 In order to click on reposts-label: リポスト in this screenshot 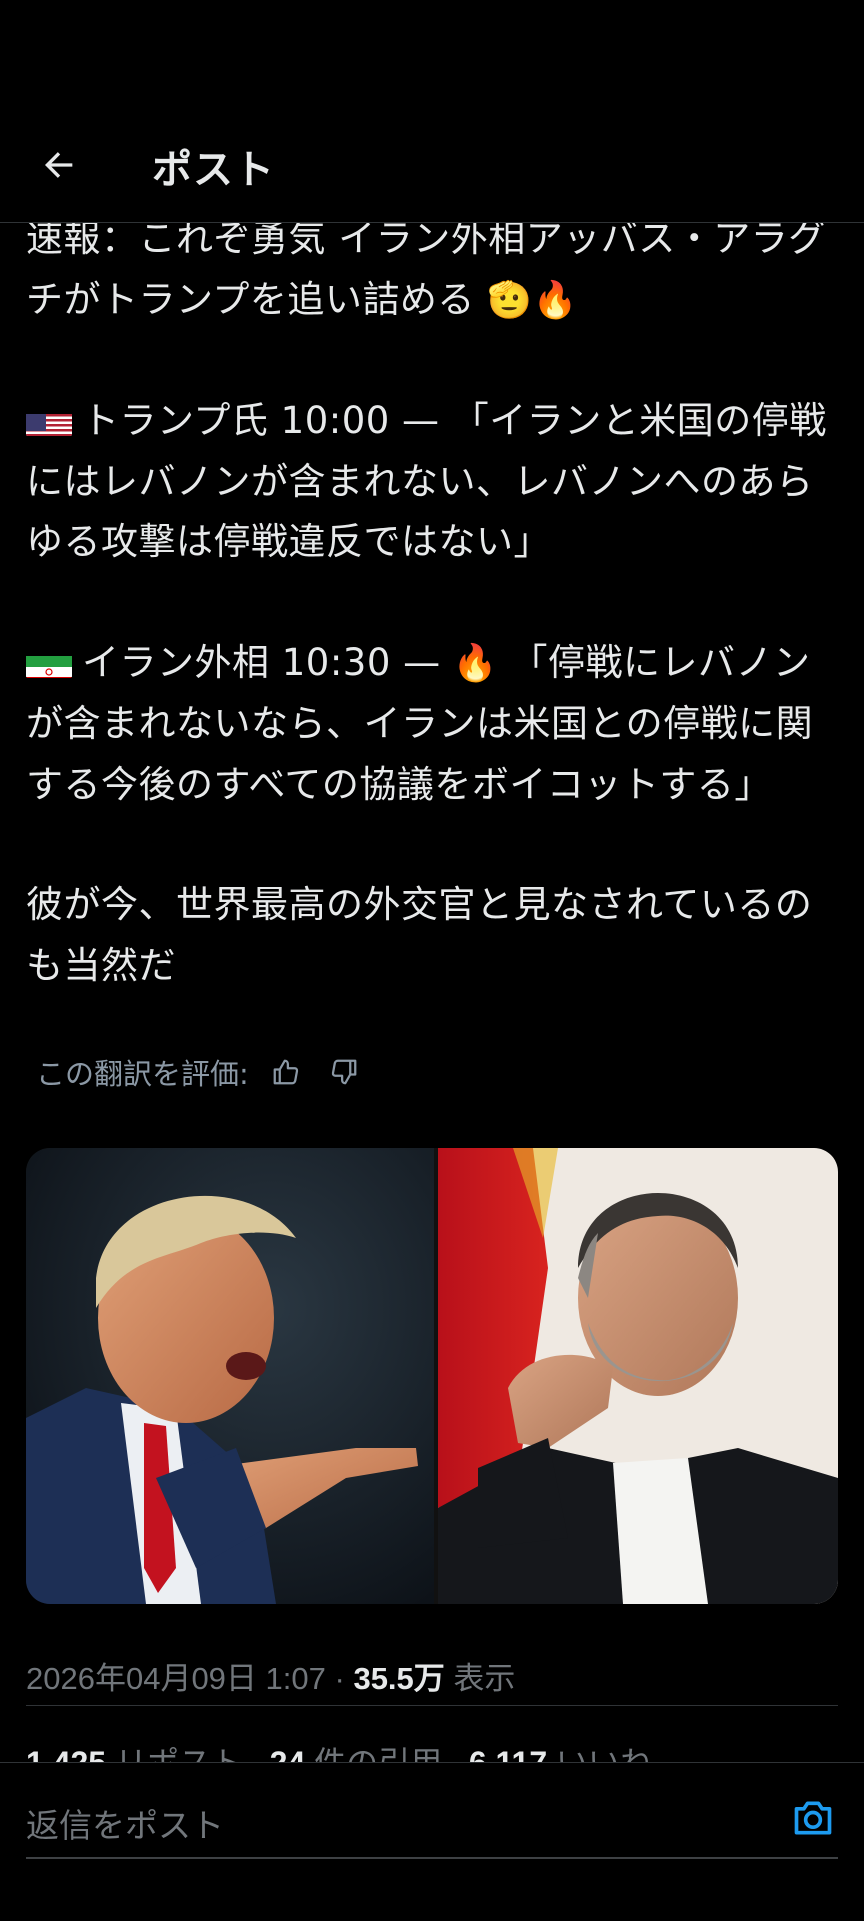, I will do `click(179, 1753)`.